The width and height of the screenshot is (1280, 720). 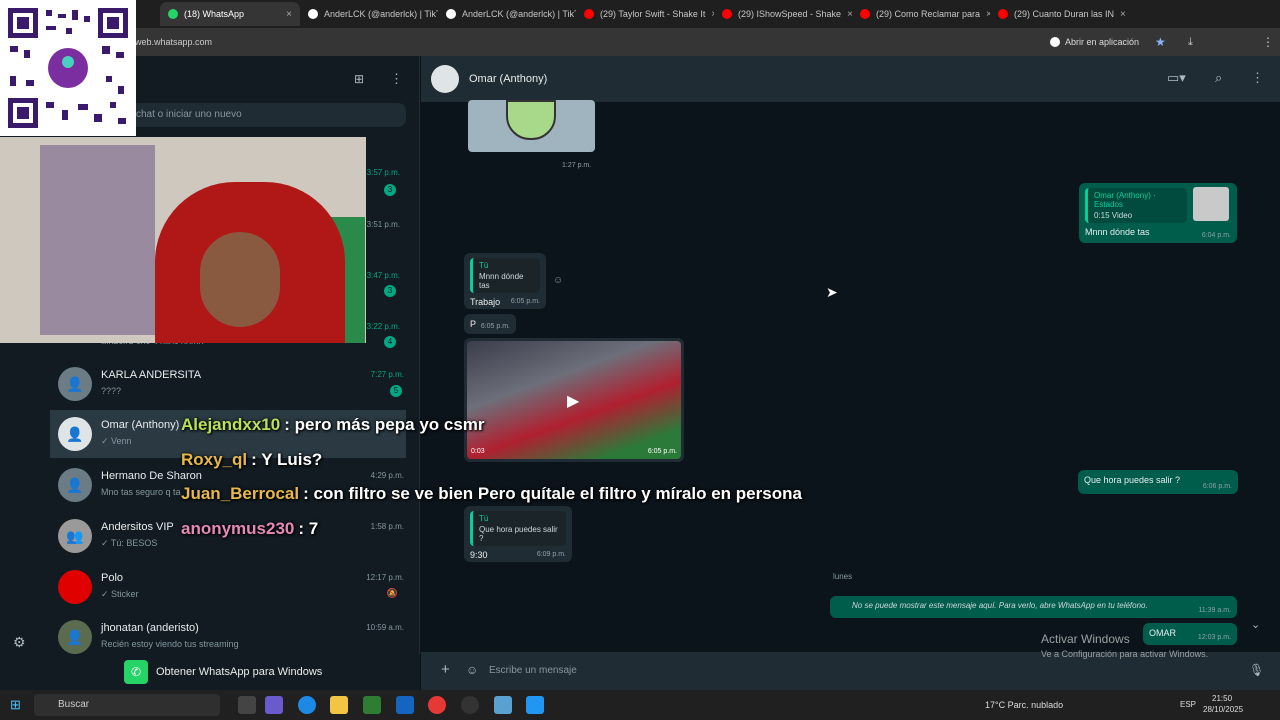 I want to click on open-in-app-button: Abrir en aplicación, so click(x=1094, y=42).